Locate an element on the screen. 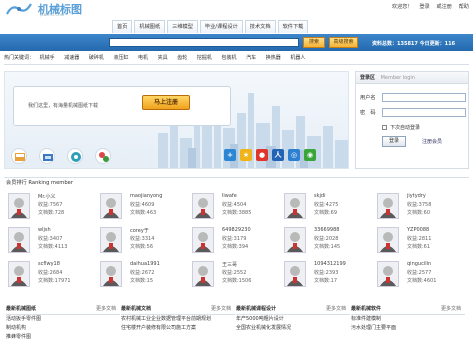 The width and height of the screenshot is (473, 344). tab-drawings: 机械图纸 is located at coordinates (150, 26).